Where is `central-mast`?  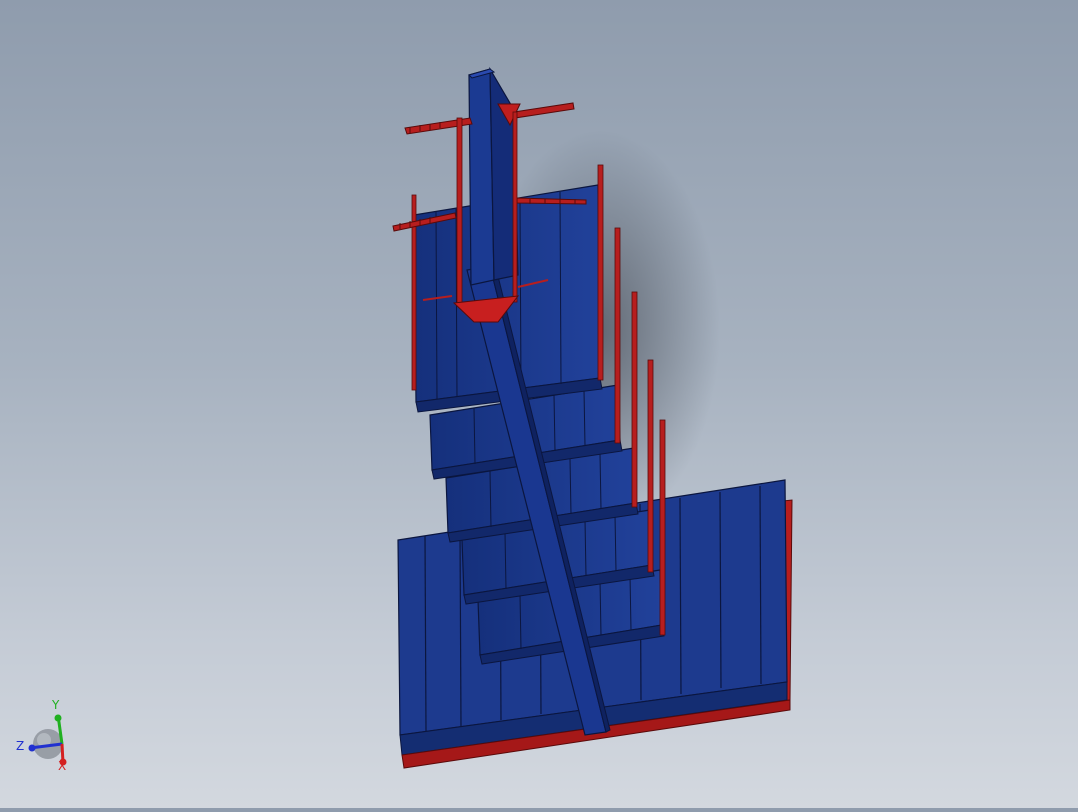 central-mast is located at coordinates (493, 176).